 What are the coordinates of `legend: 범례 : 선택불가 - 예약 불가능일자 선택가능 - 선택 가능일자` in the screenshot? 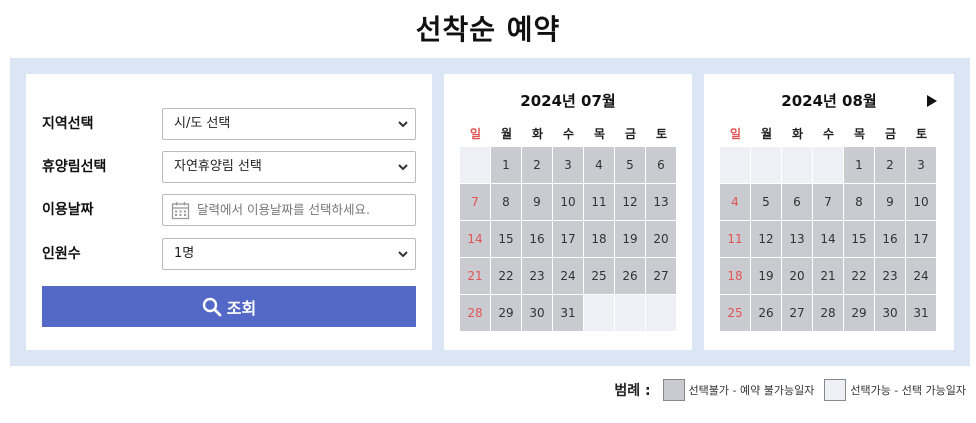 It's located at (790, 390).